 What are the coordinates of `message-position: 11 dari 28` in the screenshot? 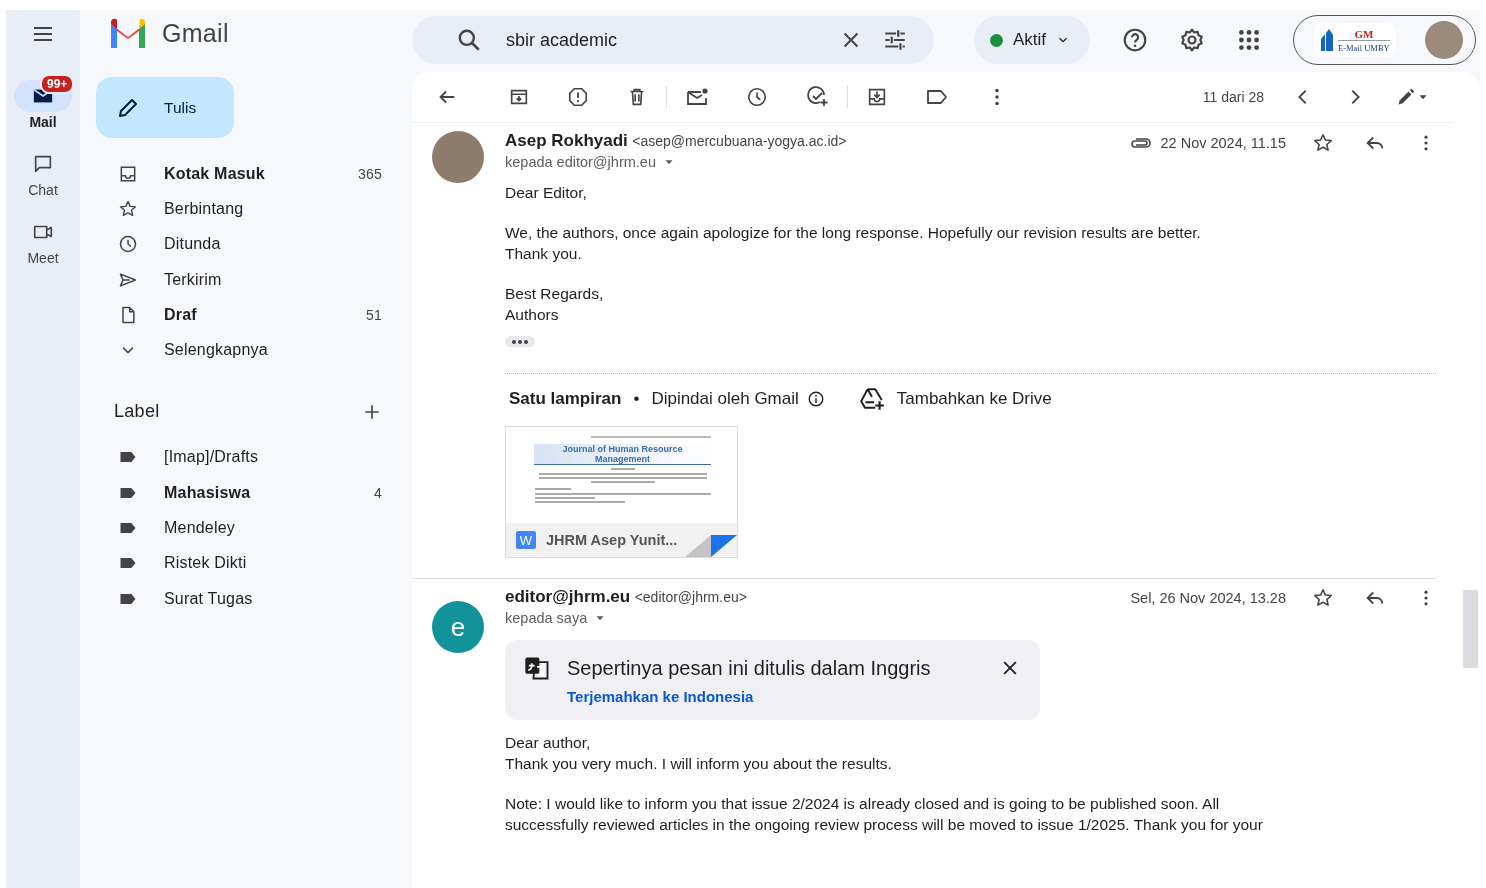 It's located at (1233, 97).